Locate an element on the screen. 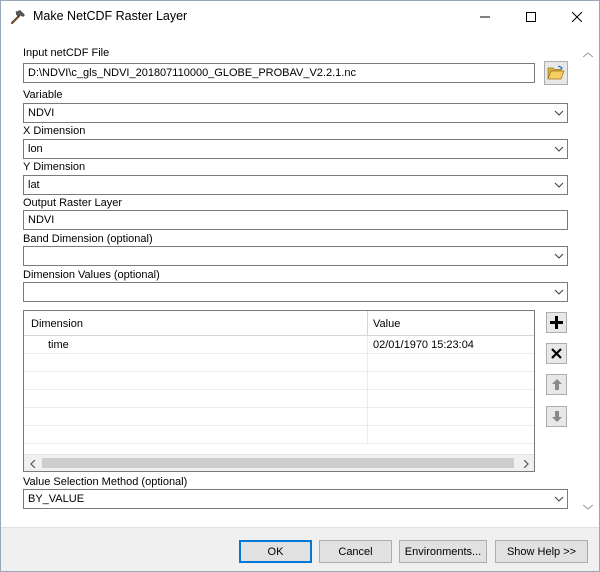 The image size is (600, 572). close-button is located at coordinates (577, 16).